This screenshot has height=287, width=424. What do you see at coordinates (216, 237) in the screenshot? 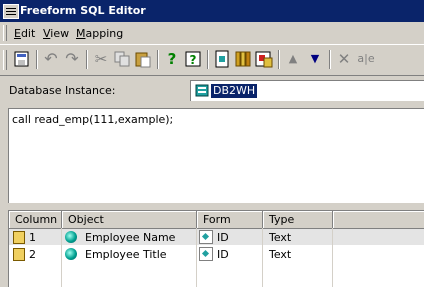
I see `table-row: 1 Employee Name ID Text` at bounding box center [216, 237].